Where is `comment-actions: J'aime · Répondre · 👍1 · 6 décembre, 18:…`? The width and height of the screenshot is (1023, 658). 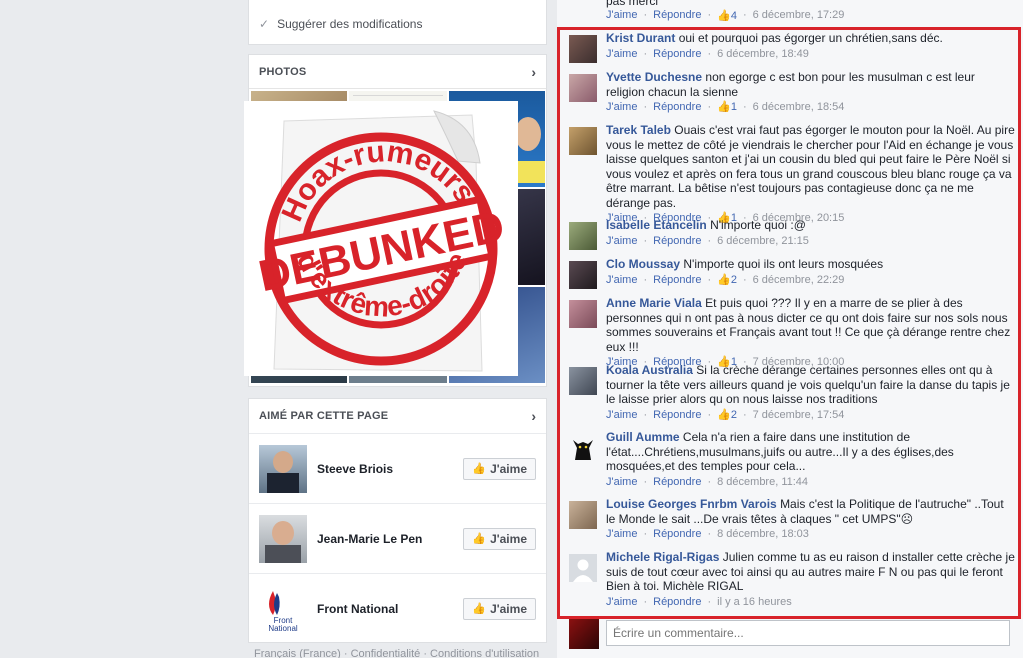 comment-actions: J'aime · Répondre · 👍1 · 6 décembre, 18:… is located at coordinates (810, 107).